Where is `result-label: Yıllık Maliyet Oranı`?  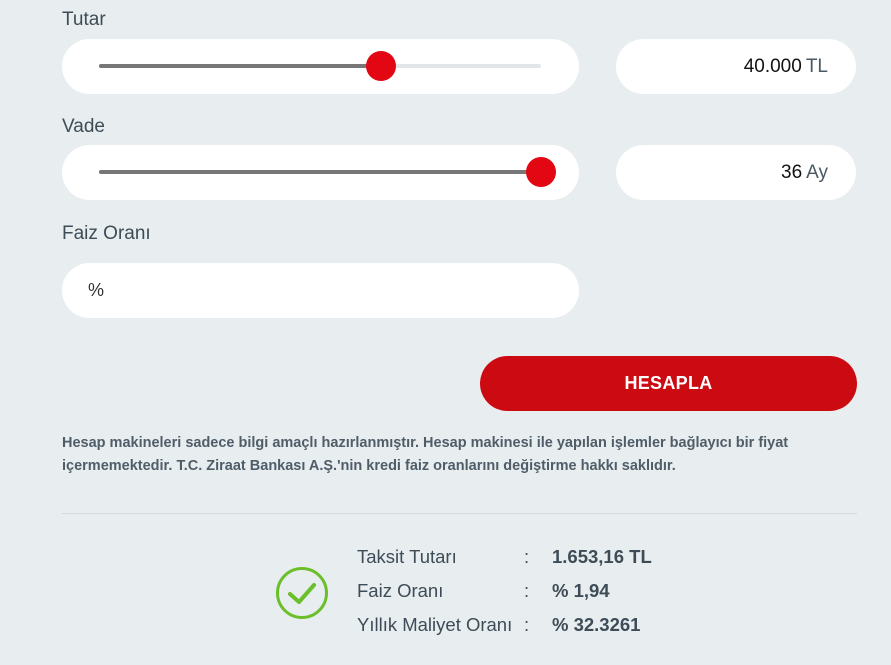 result-label: Yıllık Maliyet Oranı is located at coordinates (435, 624).